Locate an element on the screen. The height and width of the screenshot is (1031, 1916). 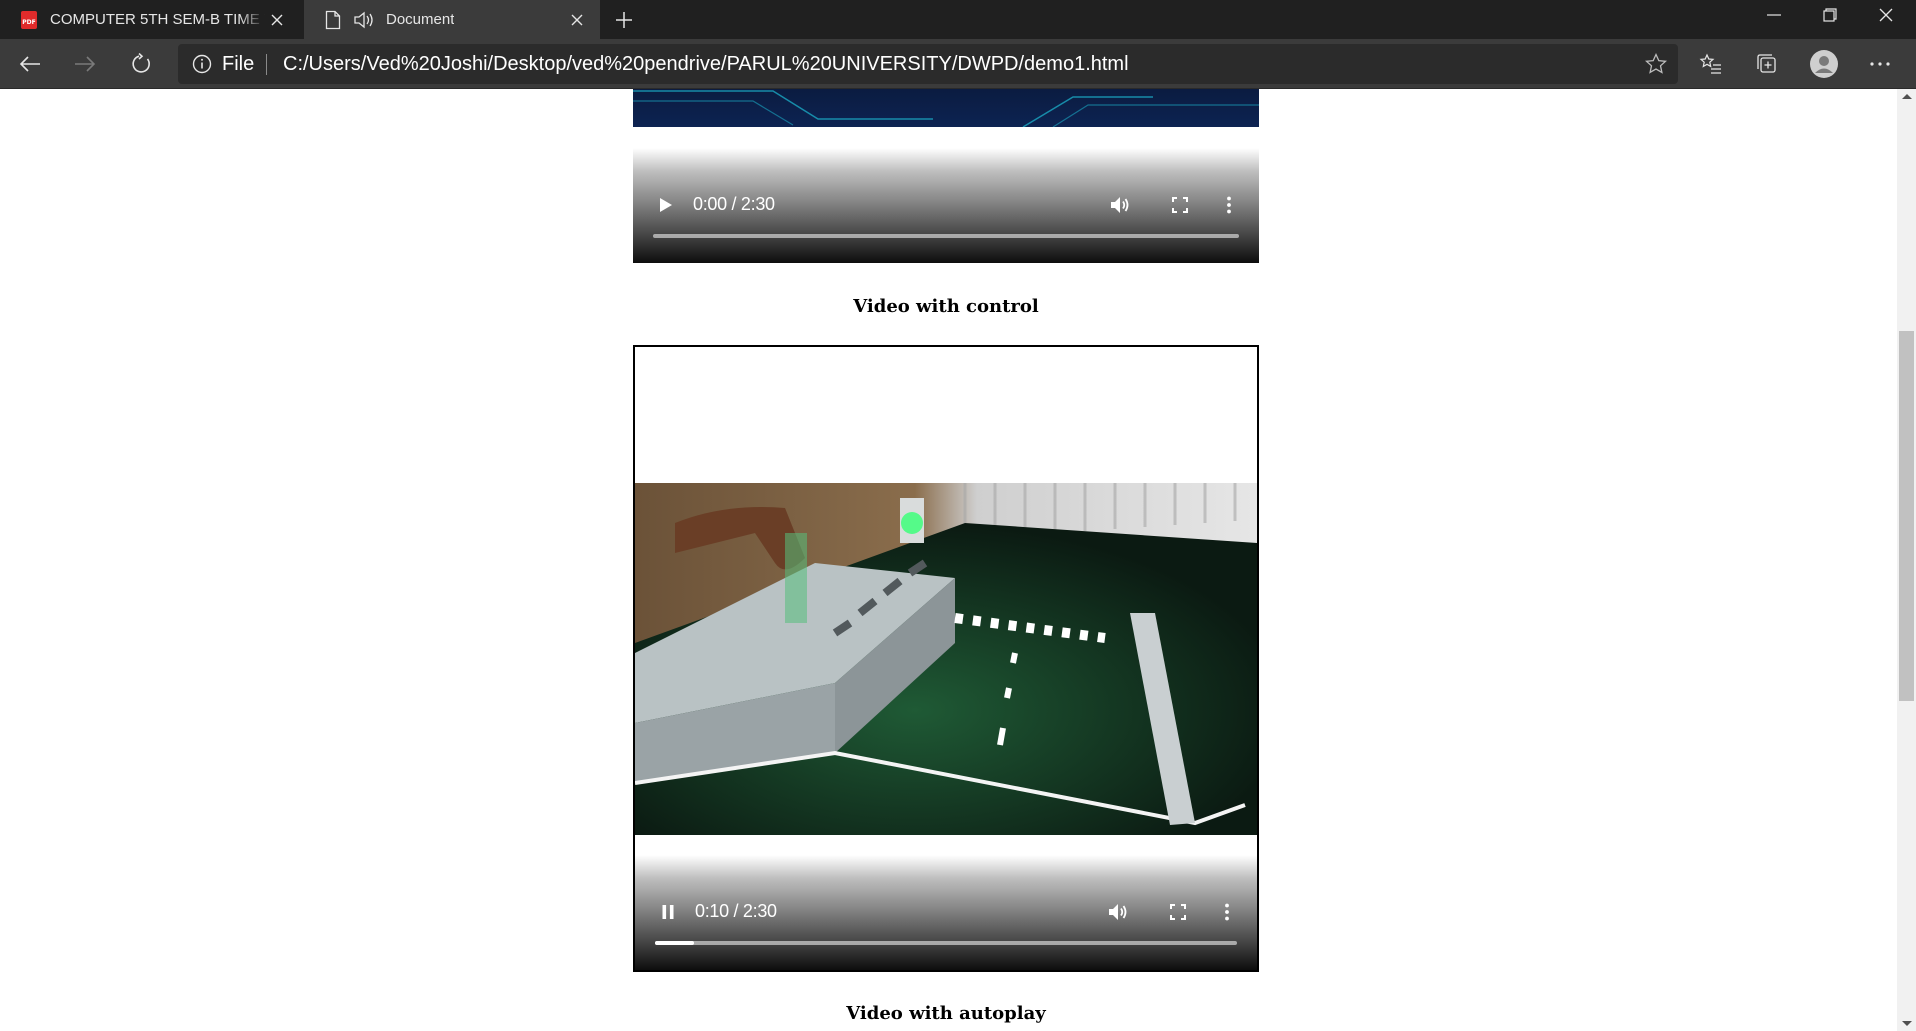
favorite-star-icon is located at coordinates (1656, 64).